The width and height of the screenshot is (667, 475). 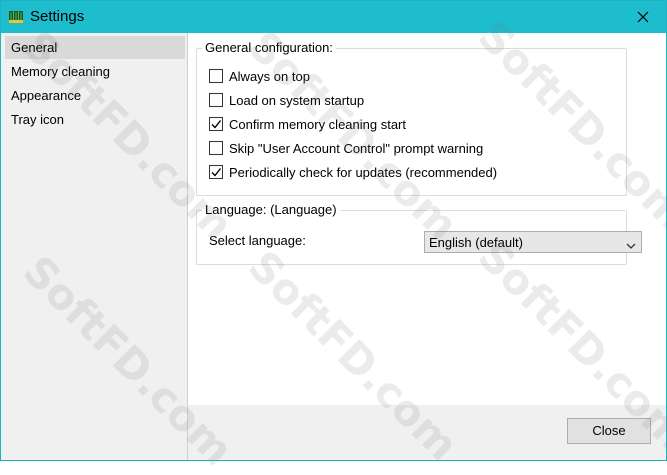 What do you see at coordinates (271, 210) in the screenshot?
I see `group-legend: Language: (Language)` at bounding box center [271, 210].